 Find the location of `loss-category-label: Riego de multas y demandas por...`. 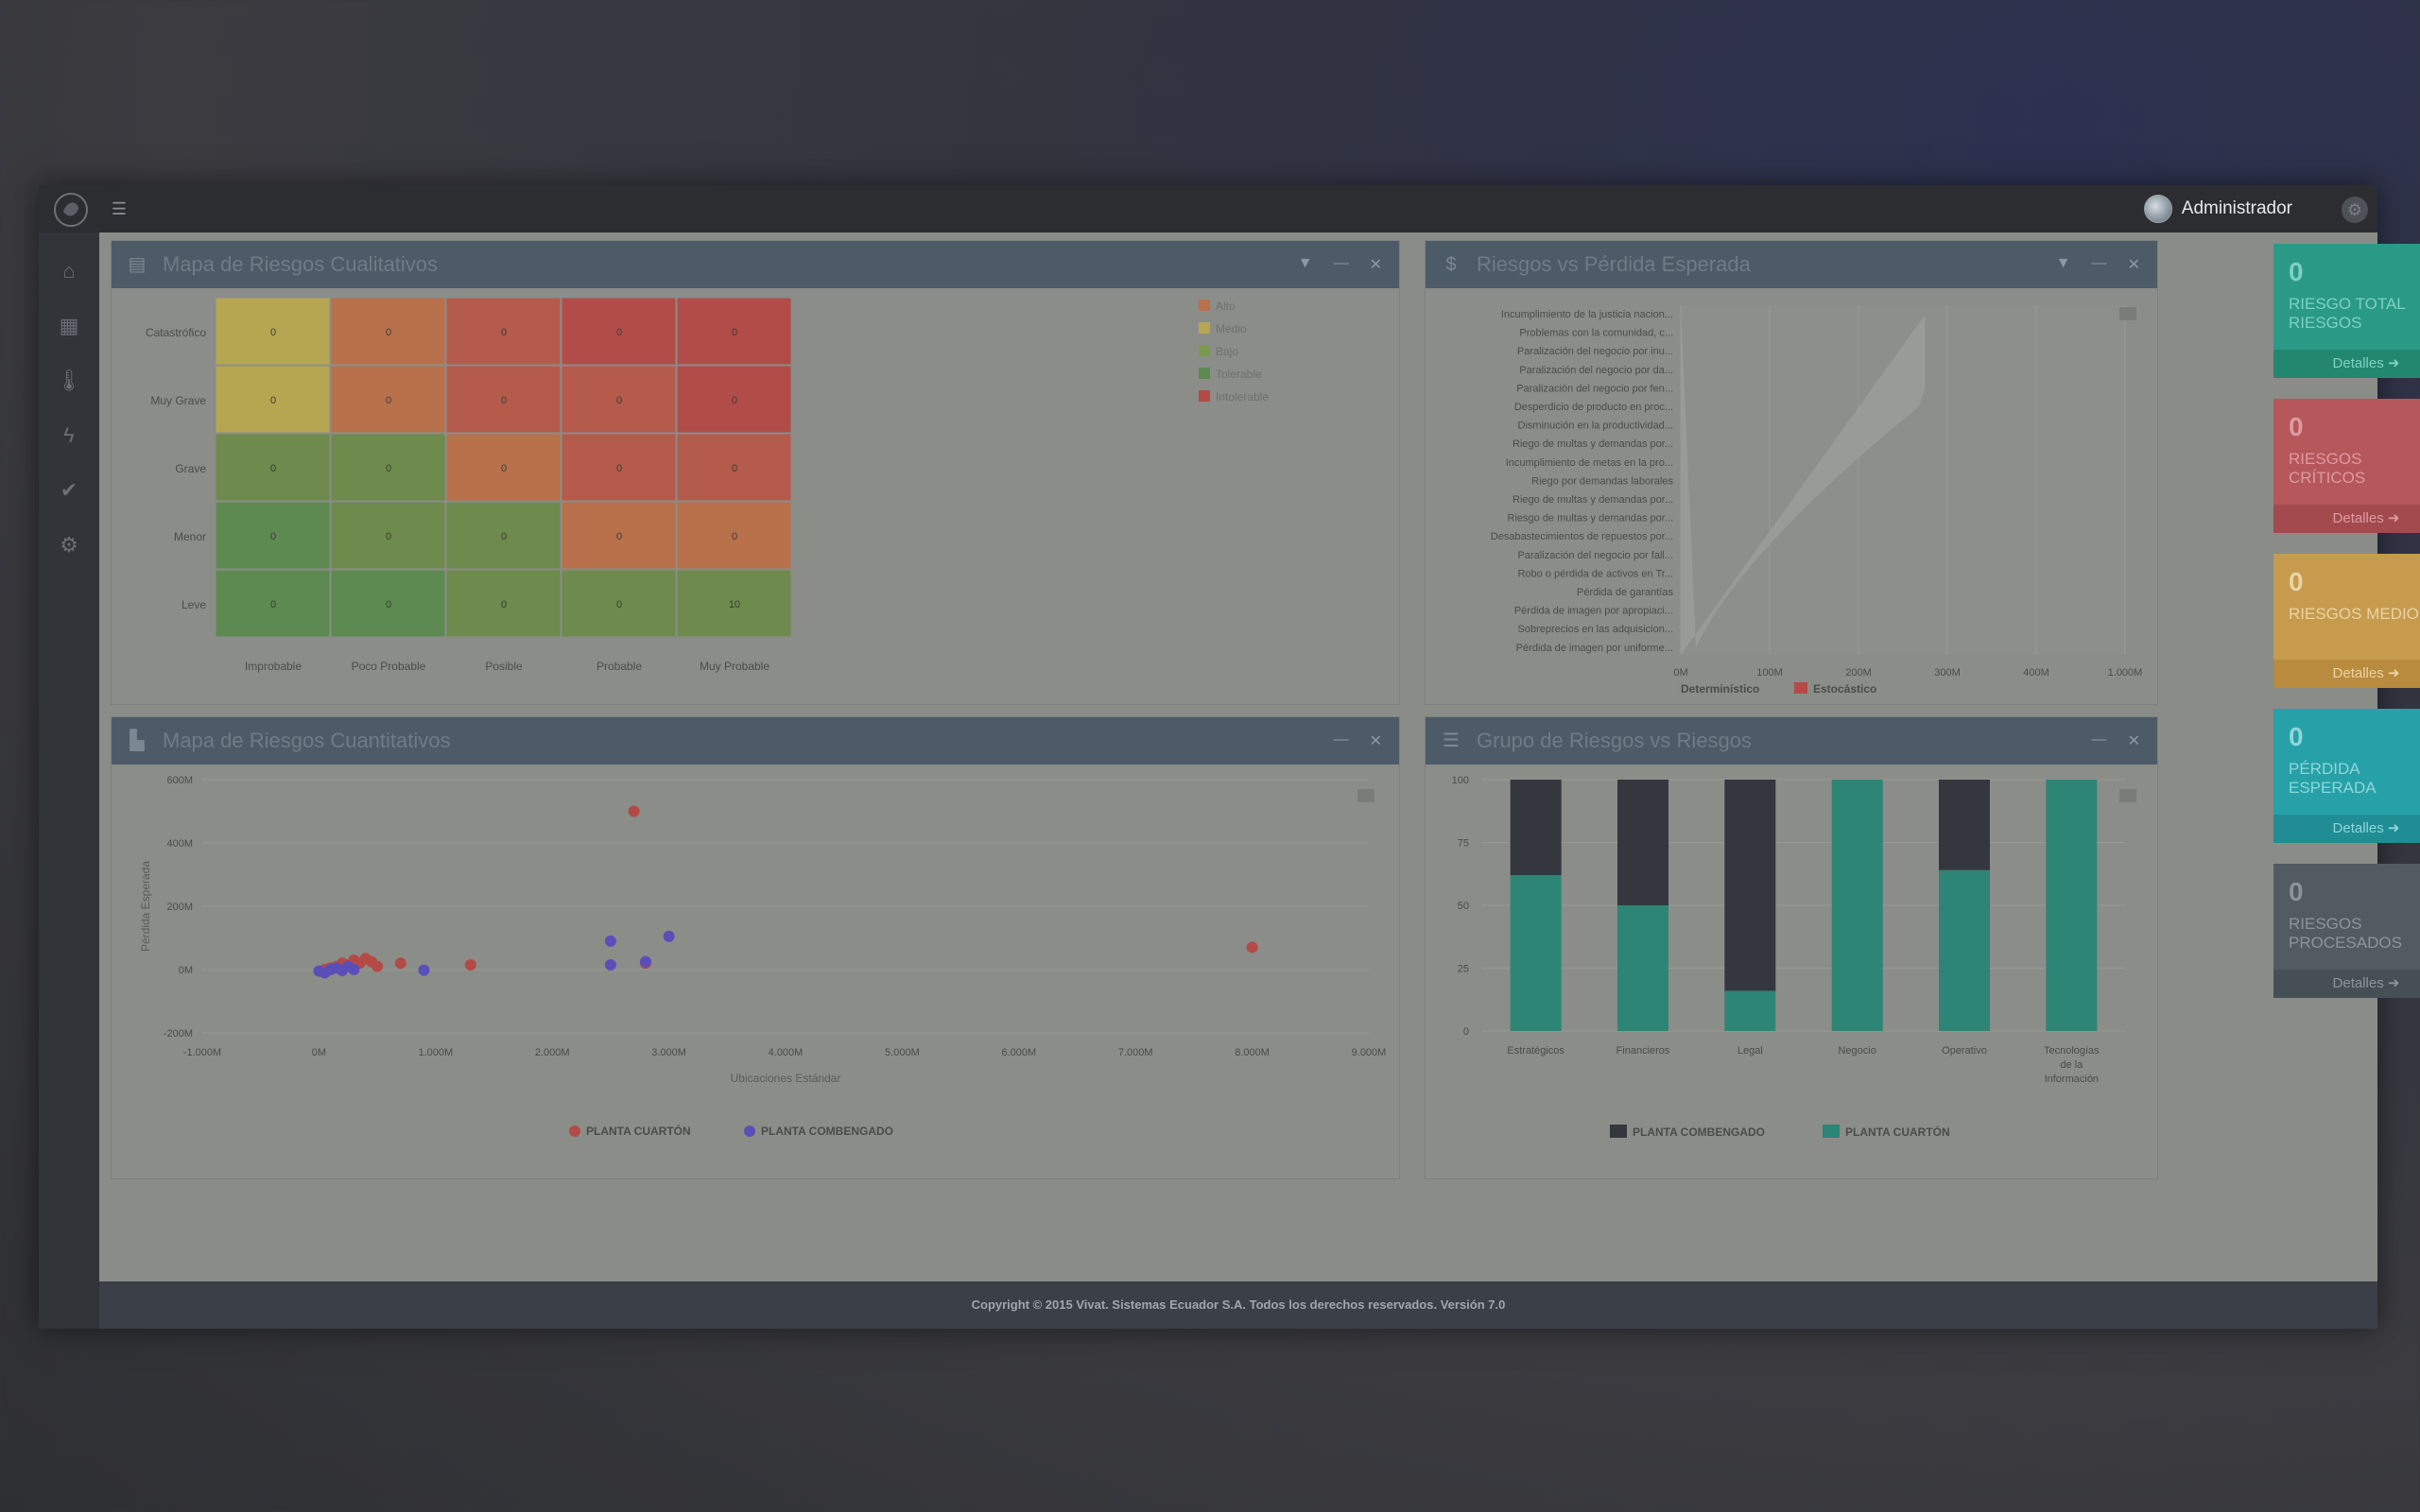

loss-category-label: Riego de multas y demandas por... is located at coordinates (1592, 500).